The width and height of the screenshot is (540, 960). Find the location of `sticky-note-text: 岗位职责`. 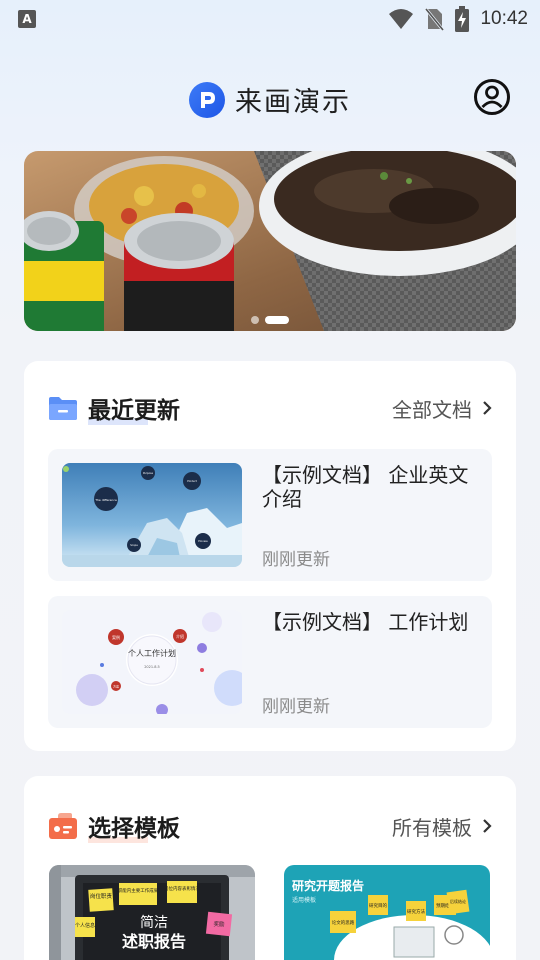

sticky-note-text: 岗位职责 is located at coordinates (101, 896).